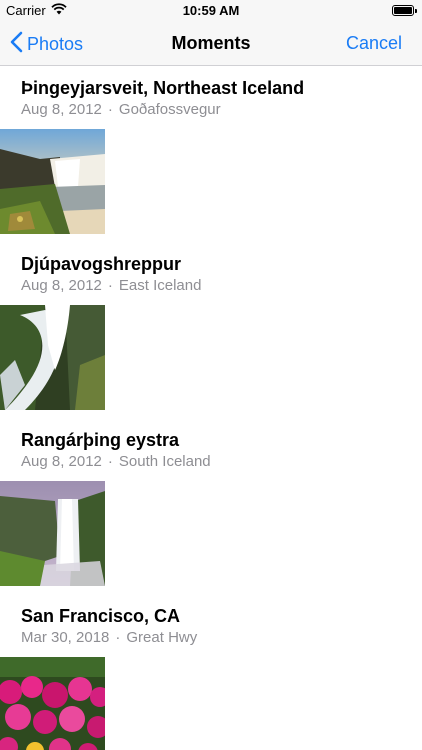  Describe the element at coordinates (101, 616) in the screenshot. I see `moment-title: San Francisco, CA` at that location.